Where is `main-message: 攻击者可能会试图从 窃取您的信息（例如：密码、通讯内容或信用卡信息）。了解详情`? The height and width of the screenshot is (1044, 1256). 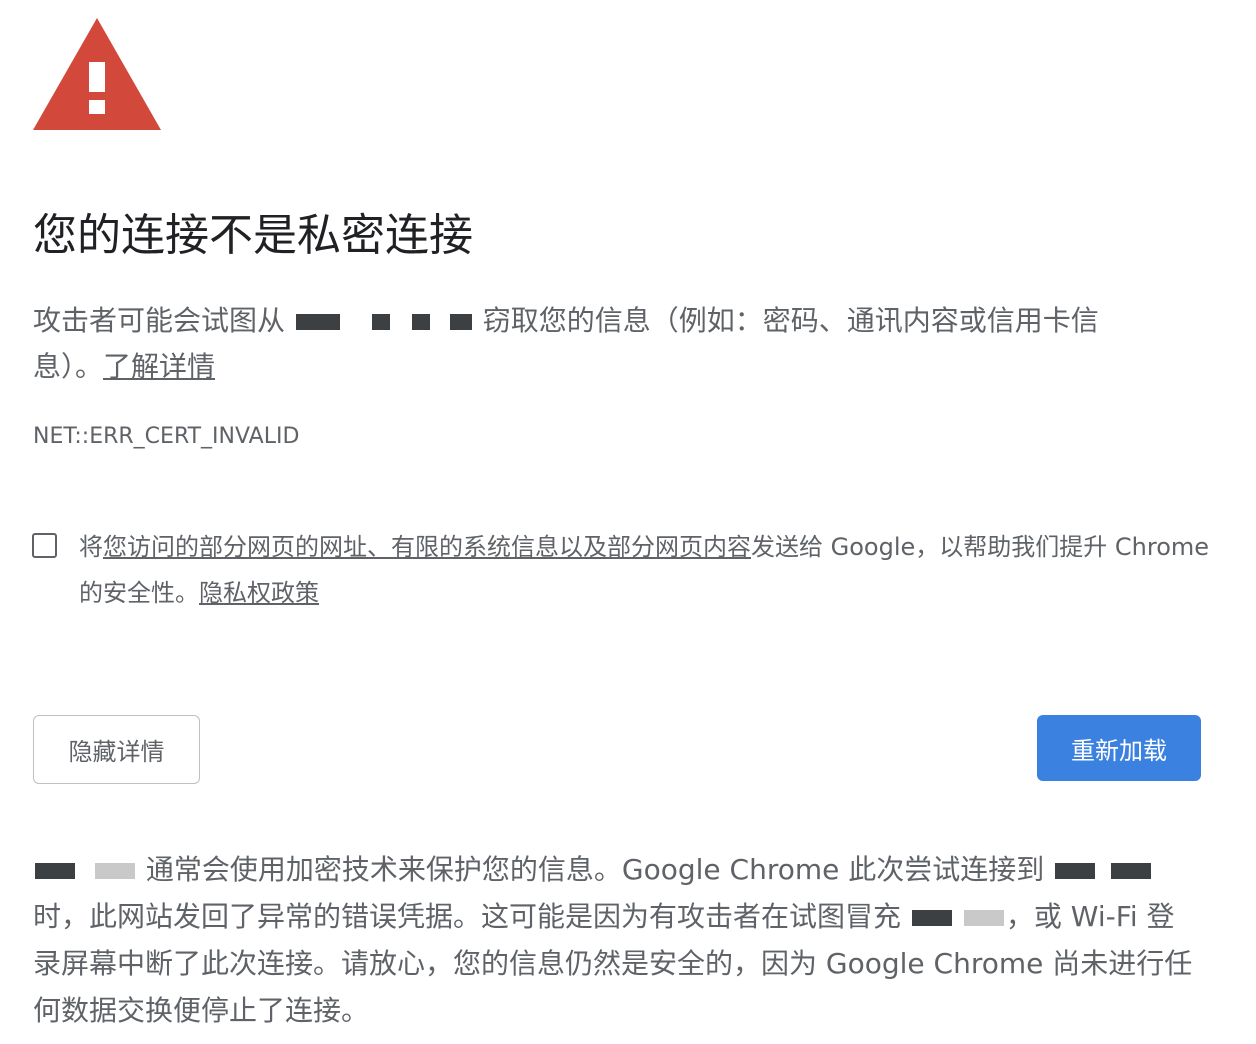 main-message: 攻击者可能会试图从 窃取您的信息（例如：密码、通讯内容或信用卡信息）。了解详情 is located at coordinates (588, 344).